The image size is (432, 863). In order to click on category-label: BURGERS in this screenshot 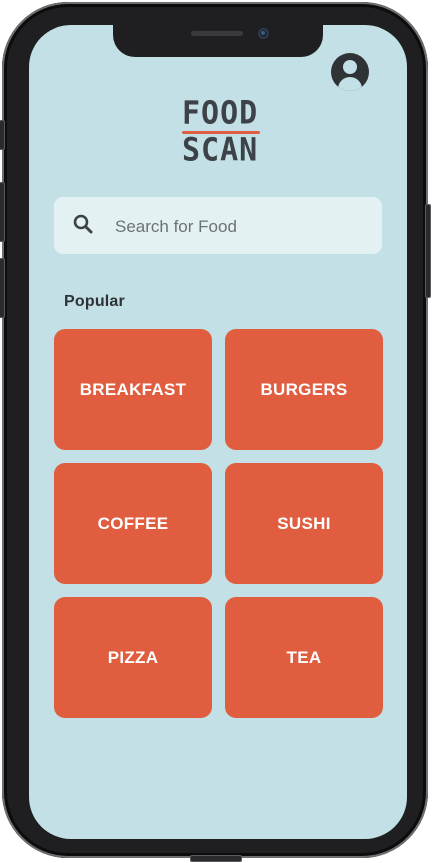, I will do `click(304, 389)`.